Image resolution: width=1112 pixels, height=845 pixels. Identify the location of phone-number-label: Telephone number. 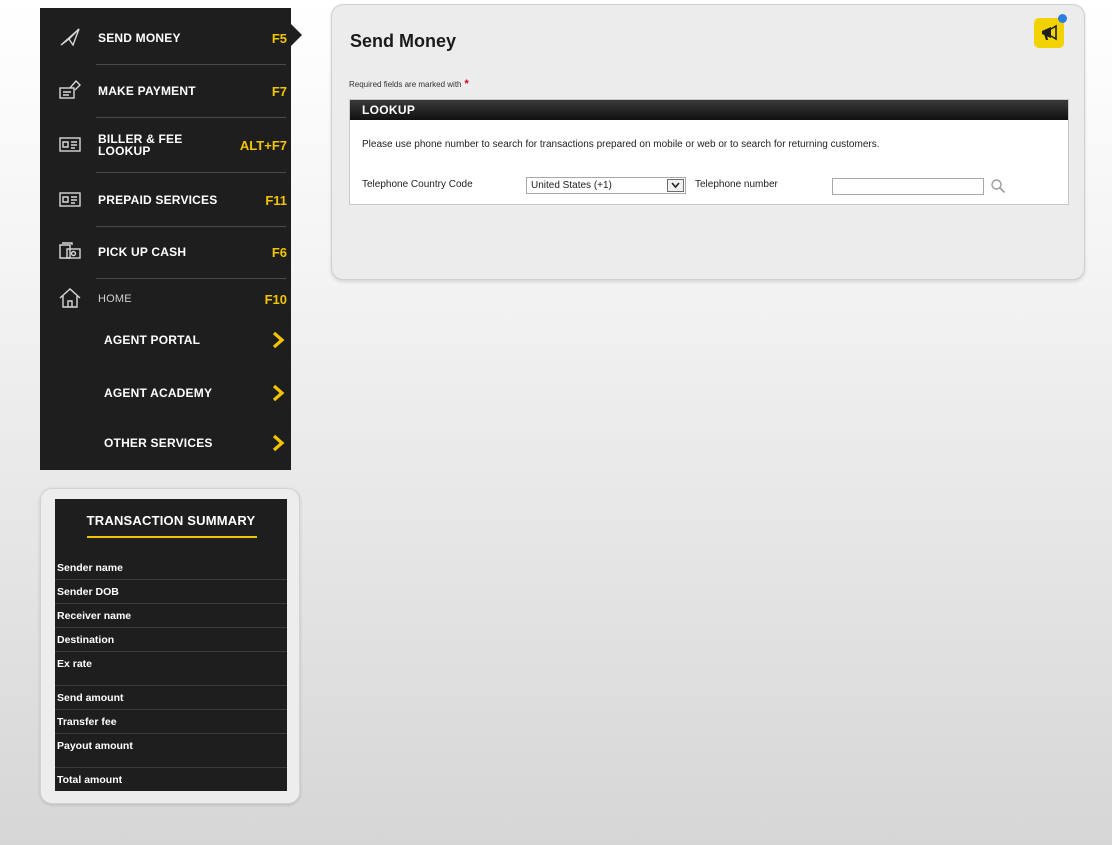
(736, 184).